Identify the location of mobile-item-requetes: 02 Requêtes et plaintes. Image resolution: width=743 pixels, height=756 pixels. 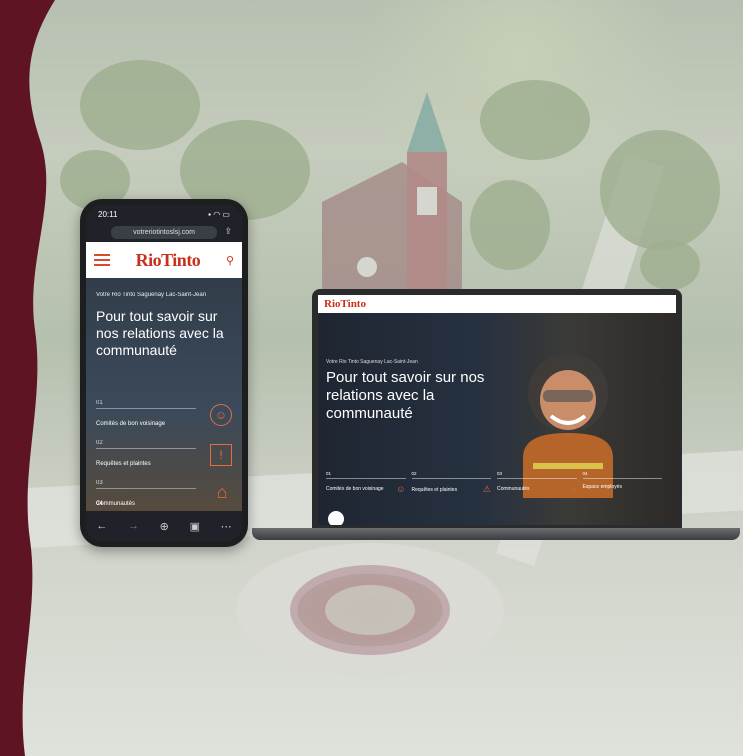
(146, 453).